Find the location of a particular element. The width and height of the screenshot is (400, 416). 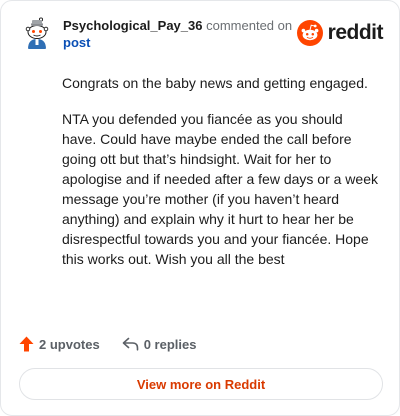

upvote-button: 2 upvotes is located at coordinates (59, 344).